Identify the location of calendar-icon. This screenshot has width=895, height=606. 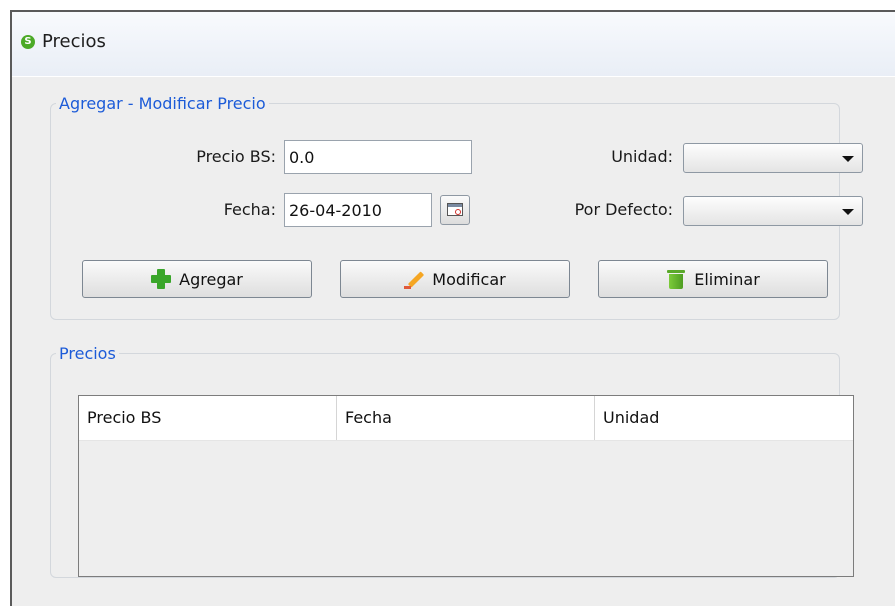
(455, 209).